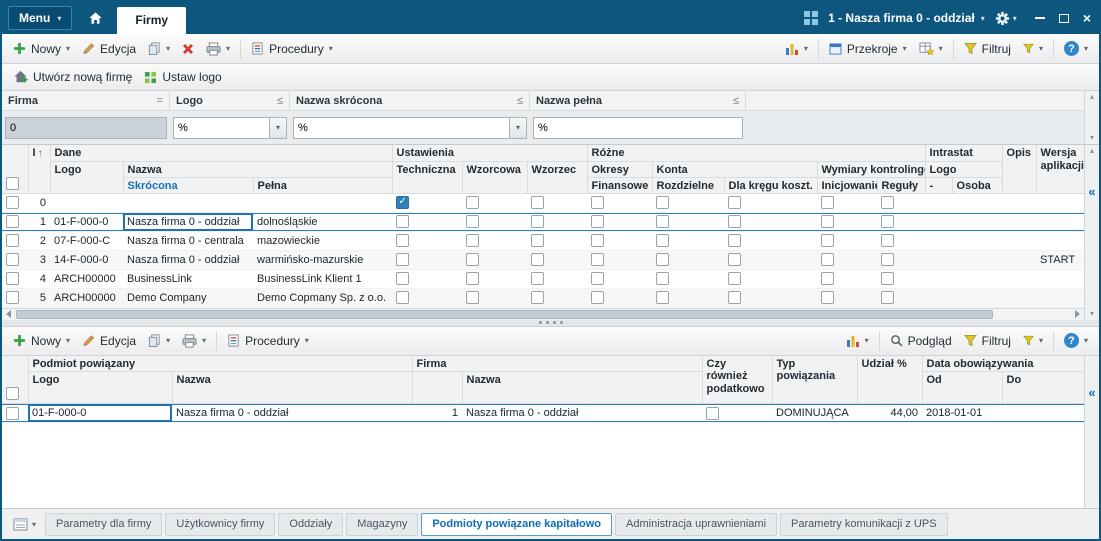 The height and width of the screenshot is (541, 1101). I want to click on home-button, so click(95, 18).